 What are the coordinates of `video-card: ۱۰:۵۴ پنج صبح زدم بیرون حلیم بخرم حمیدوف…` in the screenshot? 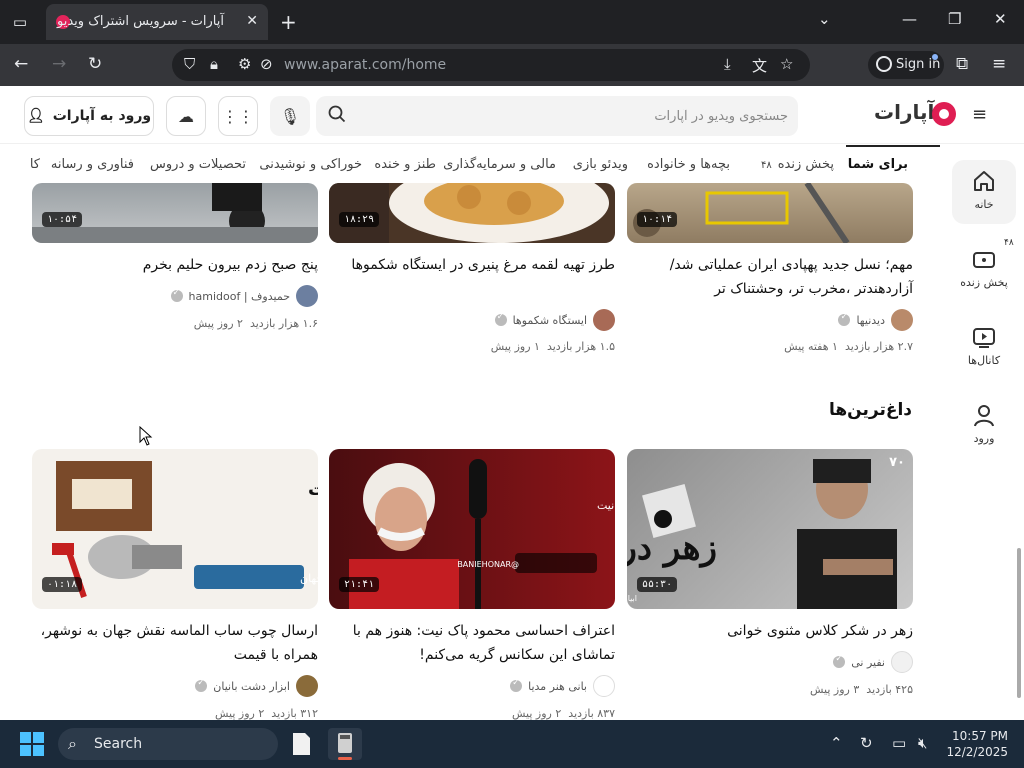 It's located at (175, 263).